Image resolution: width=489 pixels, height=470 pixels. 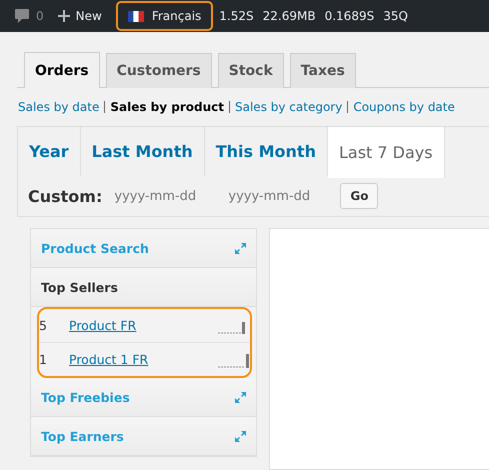 What do you see at coordinates (79, 287) in the screenshot?
I see `section-title: Top Sellers` at bounding box center [79, 287].